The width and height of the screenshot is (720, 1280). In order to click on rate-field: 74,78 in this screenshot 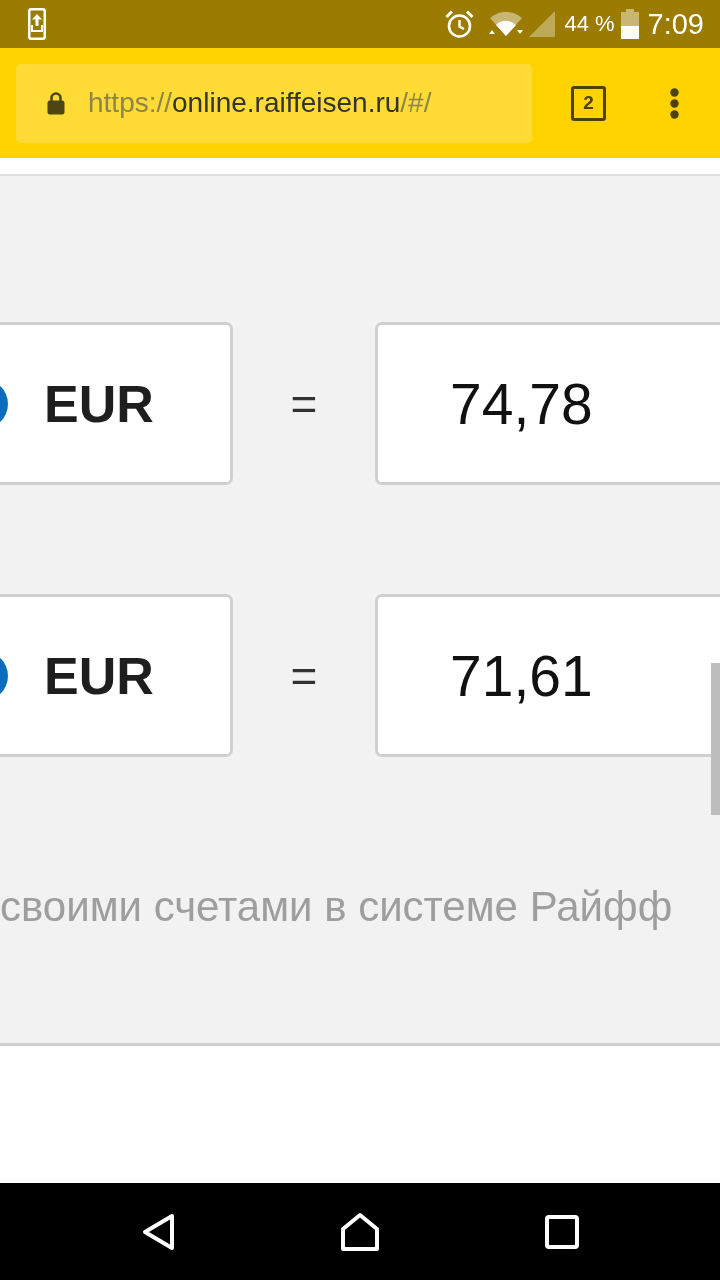, I will do `click(547, 403)`.